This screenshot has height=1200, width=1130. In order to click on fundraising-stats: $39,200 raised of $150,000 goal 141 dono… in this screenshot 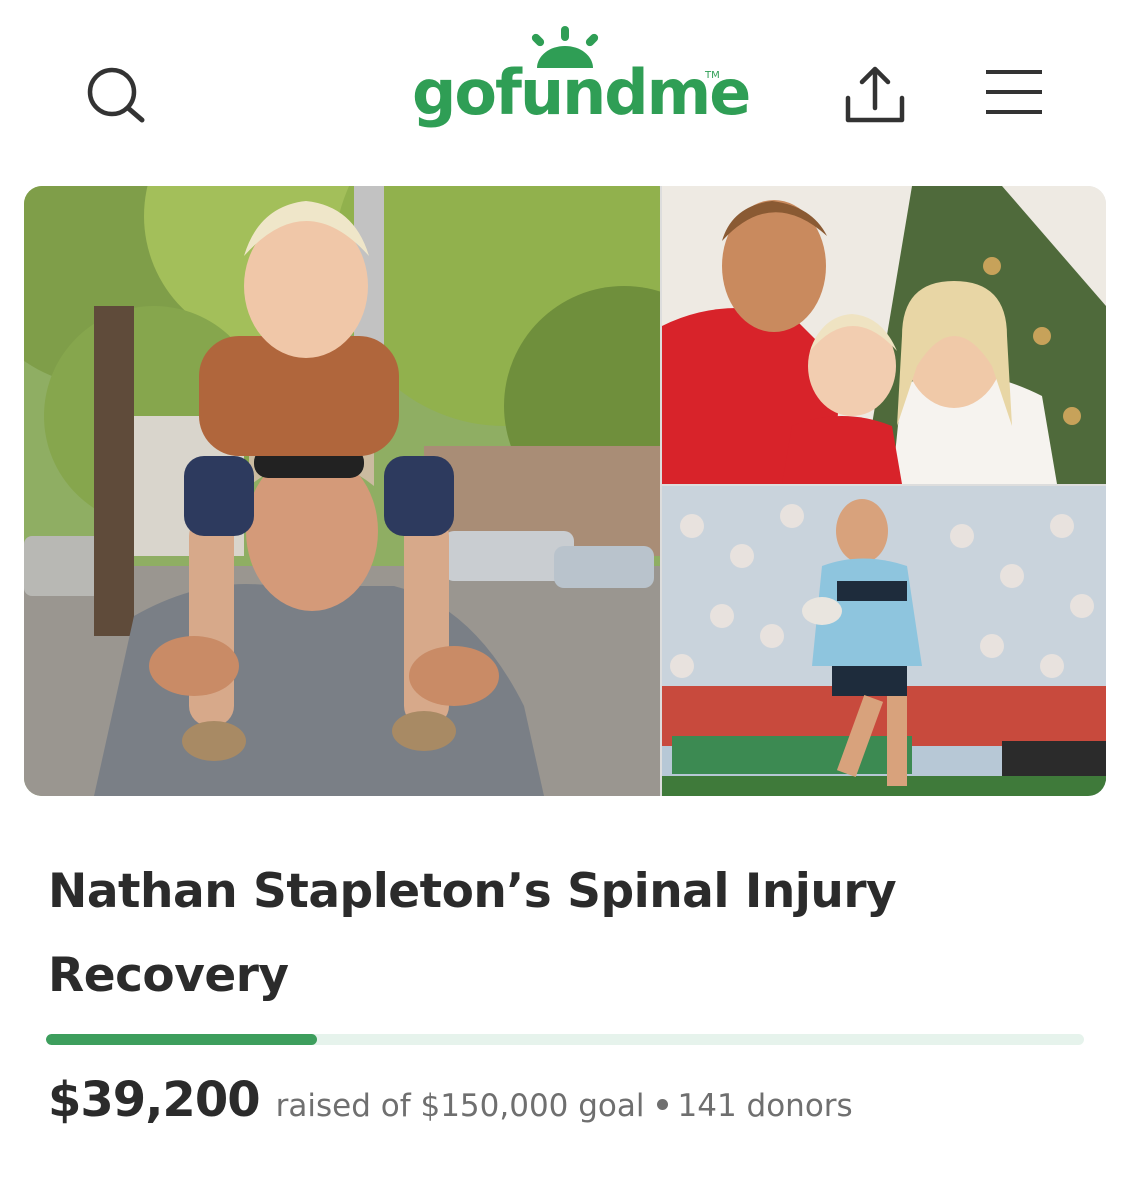, I will do `click(450, 1100)`.